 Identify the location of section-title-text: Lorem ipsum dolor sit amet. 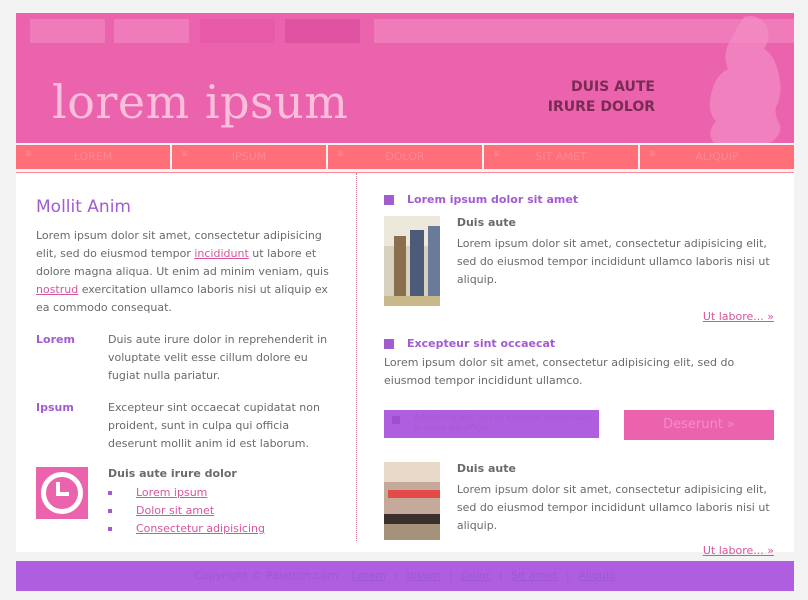
(493, 199).